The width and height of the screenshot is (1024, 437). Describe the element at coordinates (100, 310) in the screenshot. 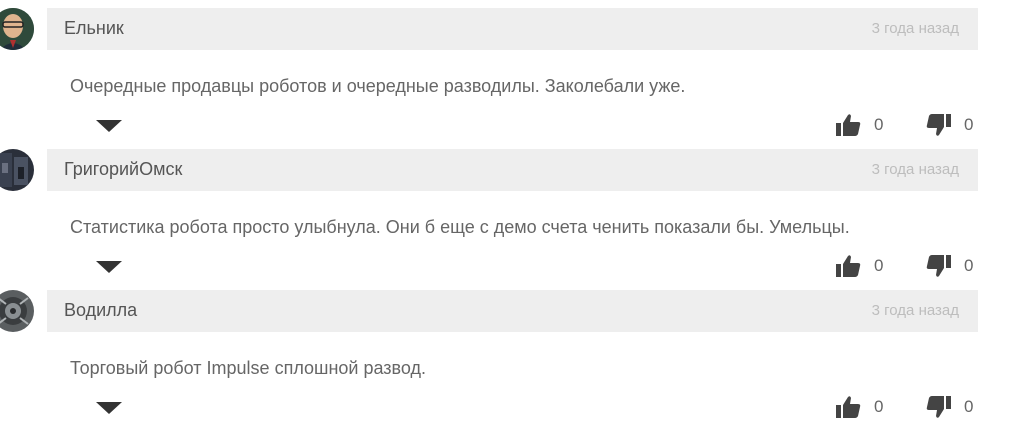

I see `author-name: Водилла` at that location.